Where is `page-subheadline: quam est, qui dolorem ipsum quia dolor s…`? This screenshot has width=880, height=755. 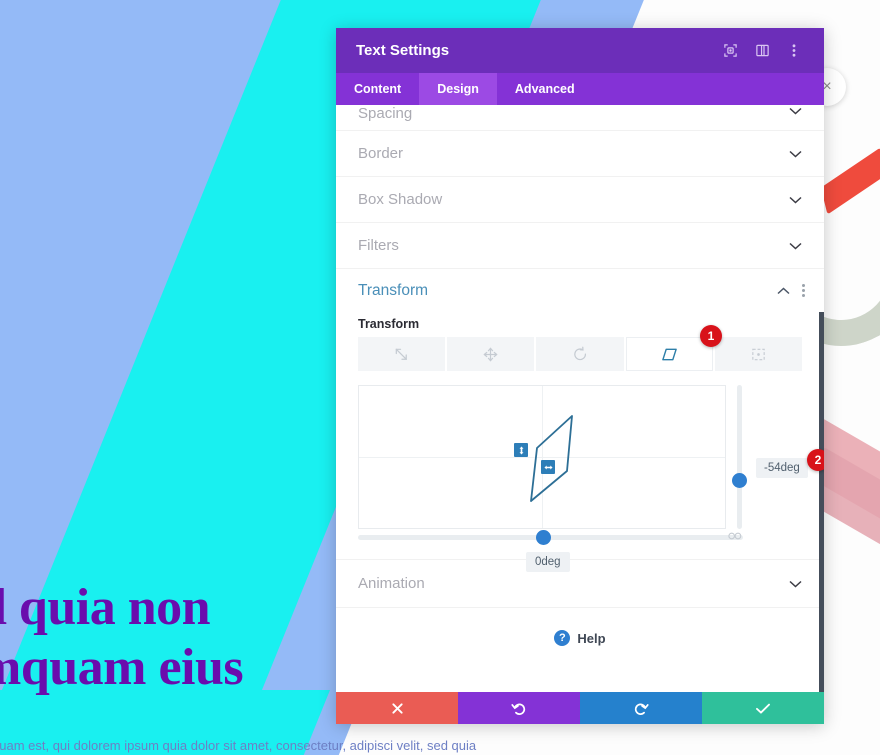 page-subheadline: quam est, qui dolorem ipsum quia dolor s… is located at coordinates (238, 745).